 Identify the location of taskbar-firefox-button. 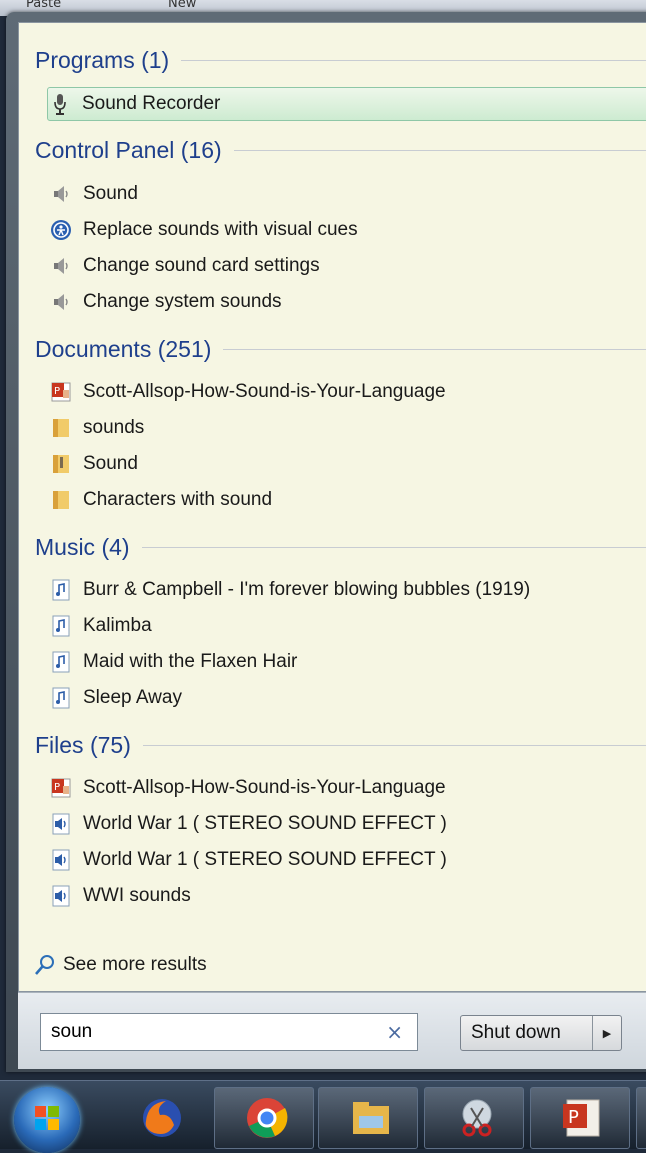
(159, 1117).